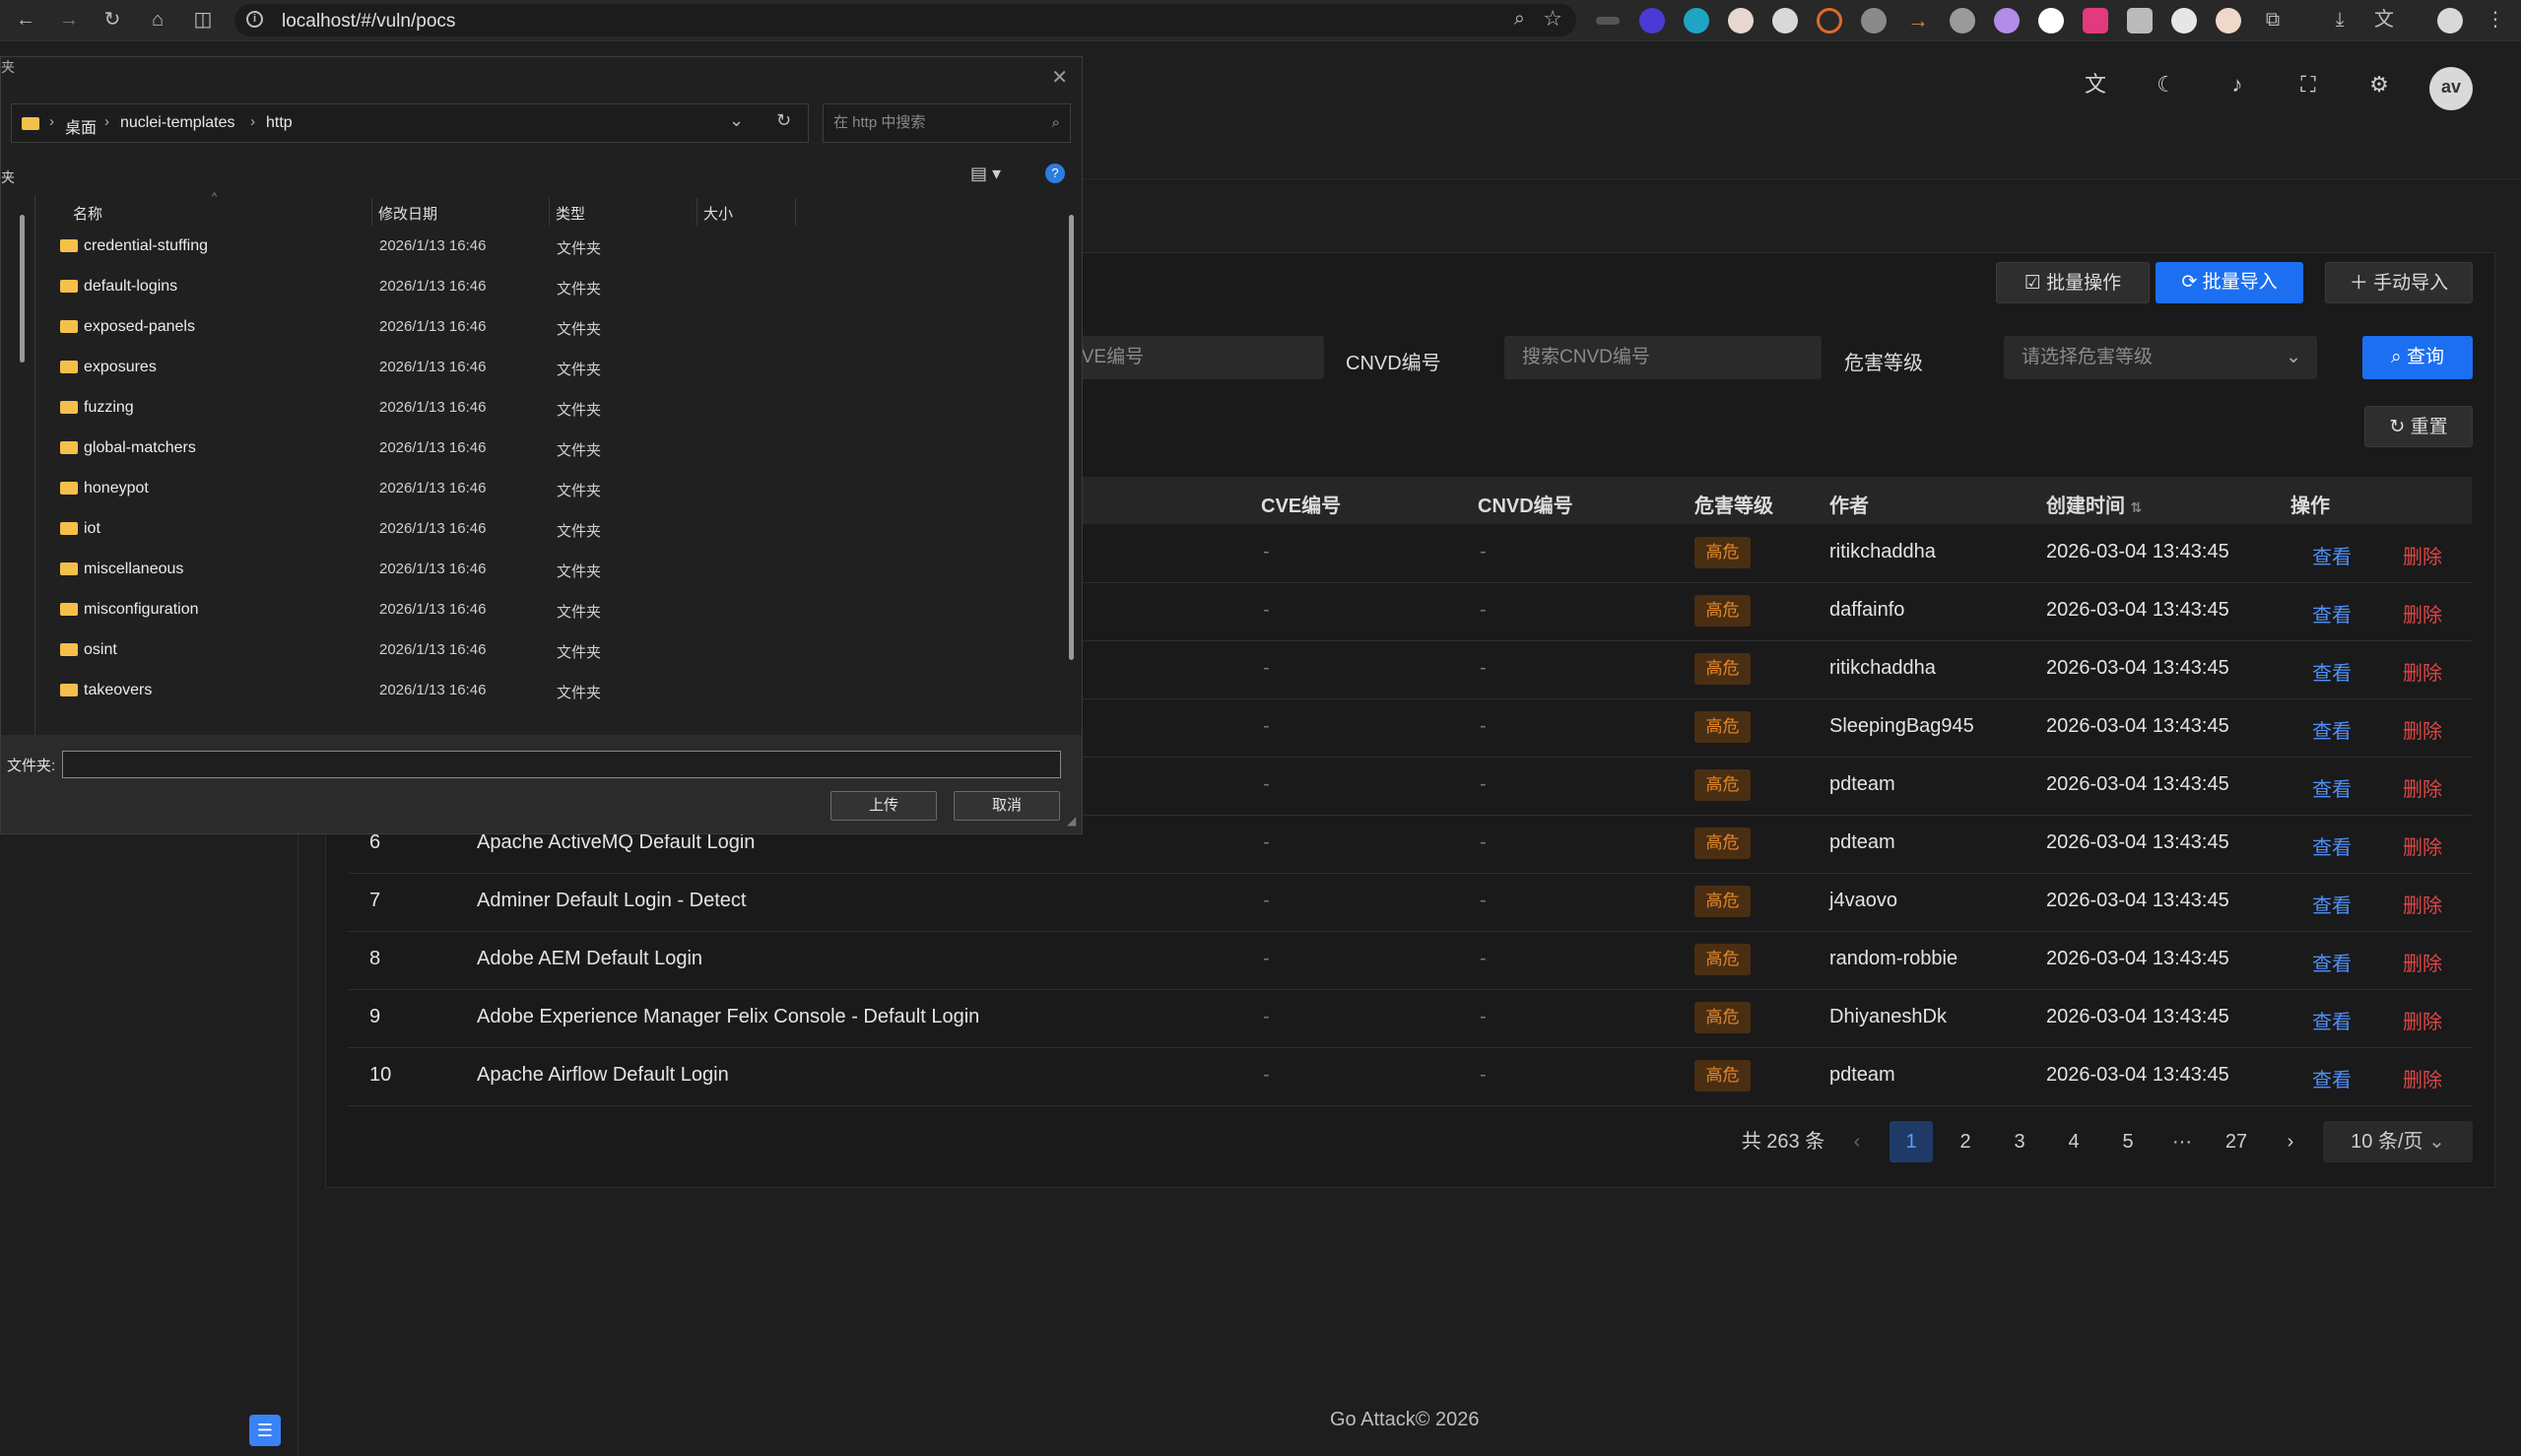 Image resolution: width=2521 pixels, height=1456 pixels. I want to click on file-list-item: iot 2026/1/13 16:46 文件夹, so click(415, 529).